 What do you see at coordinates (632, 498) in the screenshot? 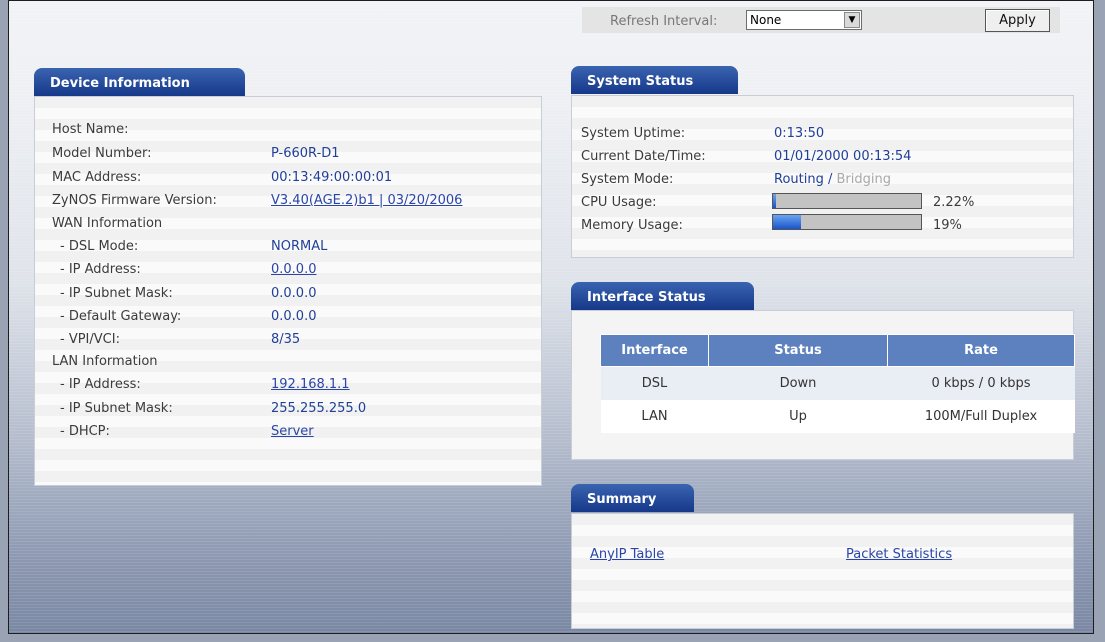
I see `tab-summary: Summary` at bounding box center [632, 498].